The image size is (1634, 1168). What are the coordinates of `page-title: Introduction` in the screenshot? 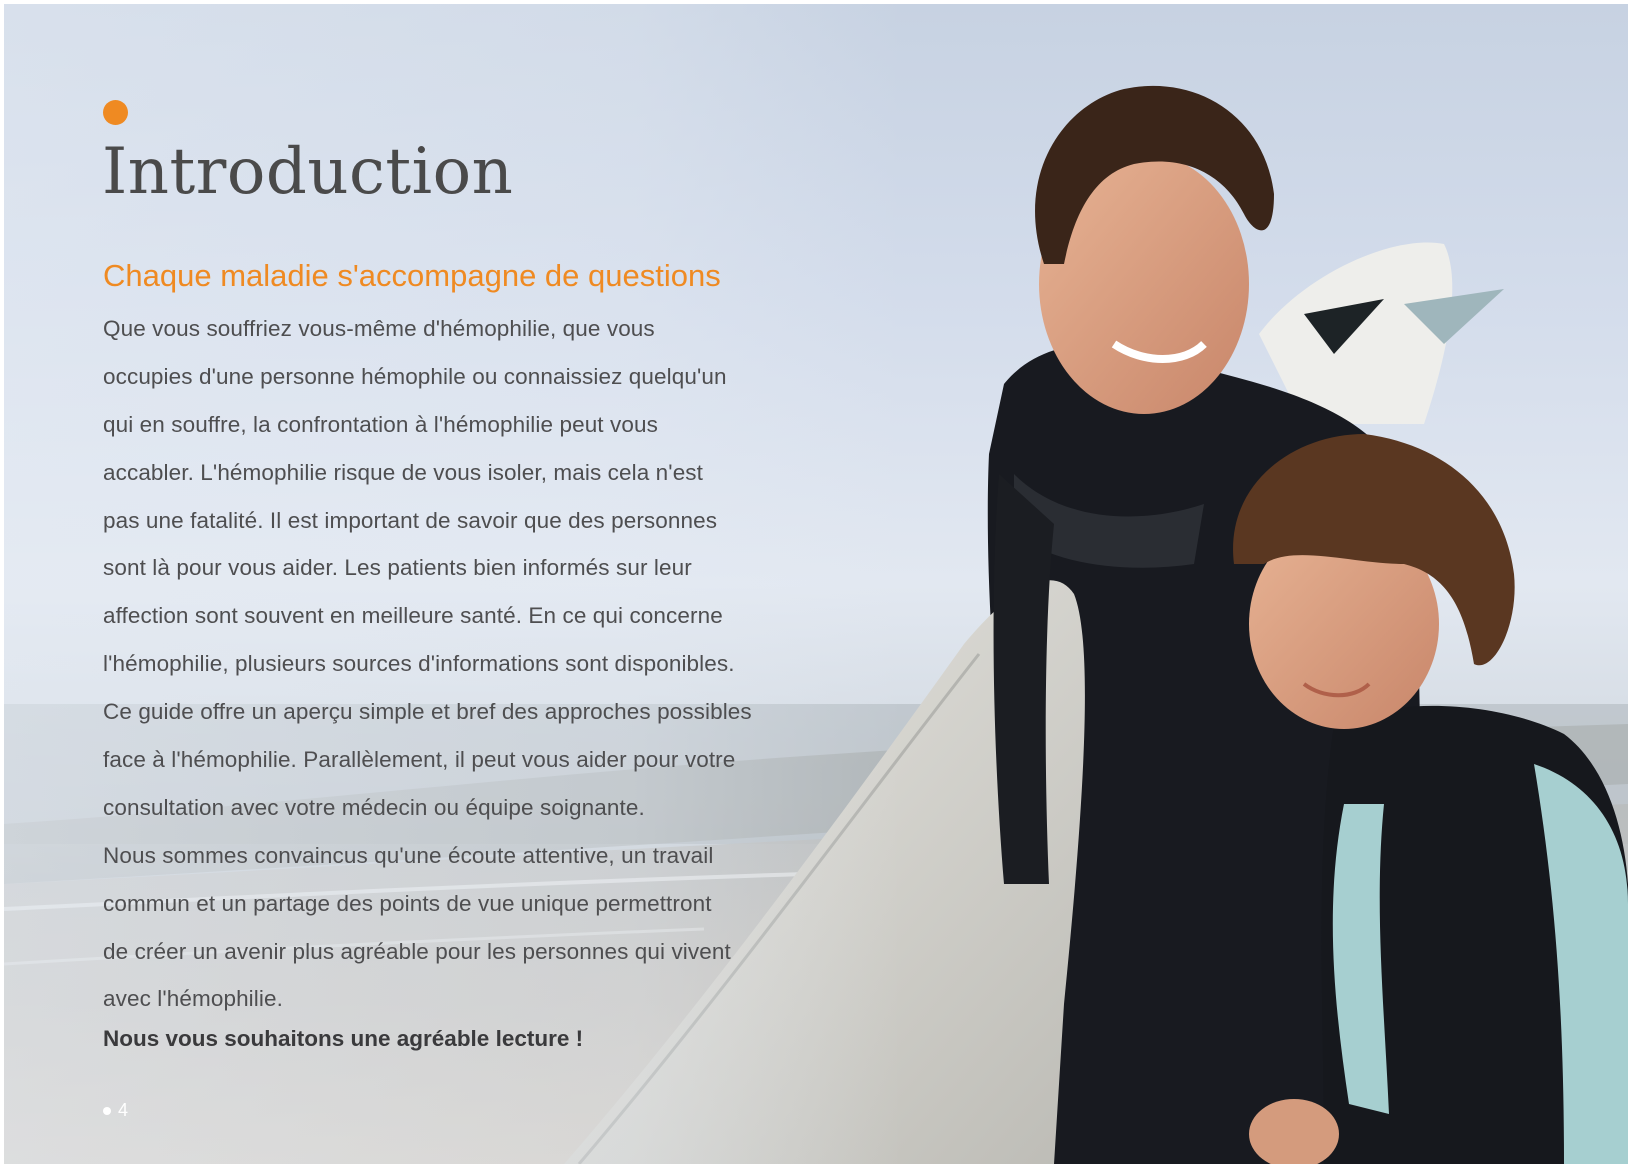 It's located at (308, 172).